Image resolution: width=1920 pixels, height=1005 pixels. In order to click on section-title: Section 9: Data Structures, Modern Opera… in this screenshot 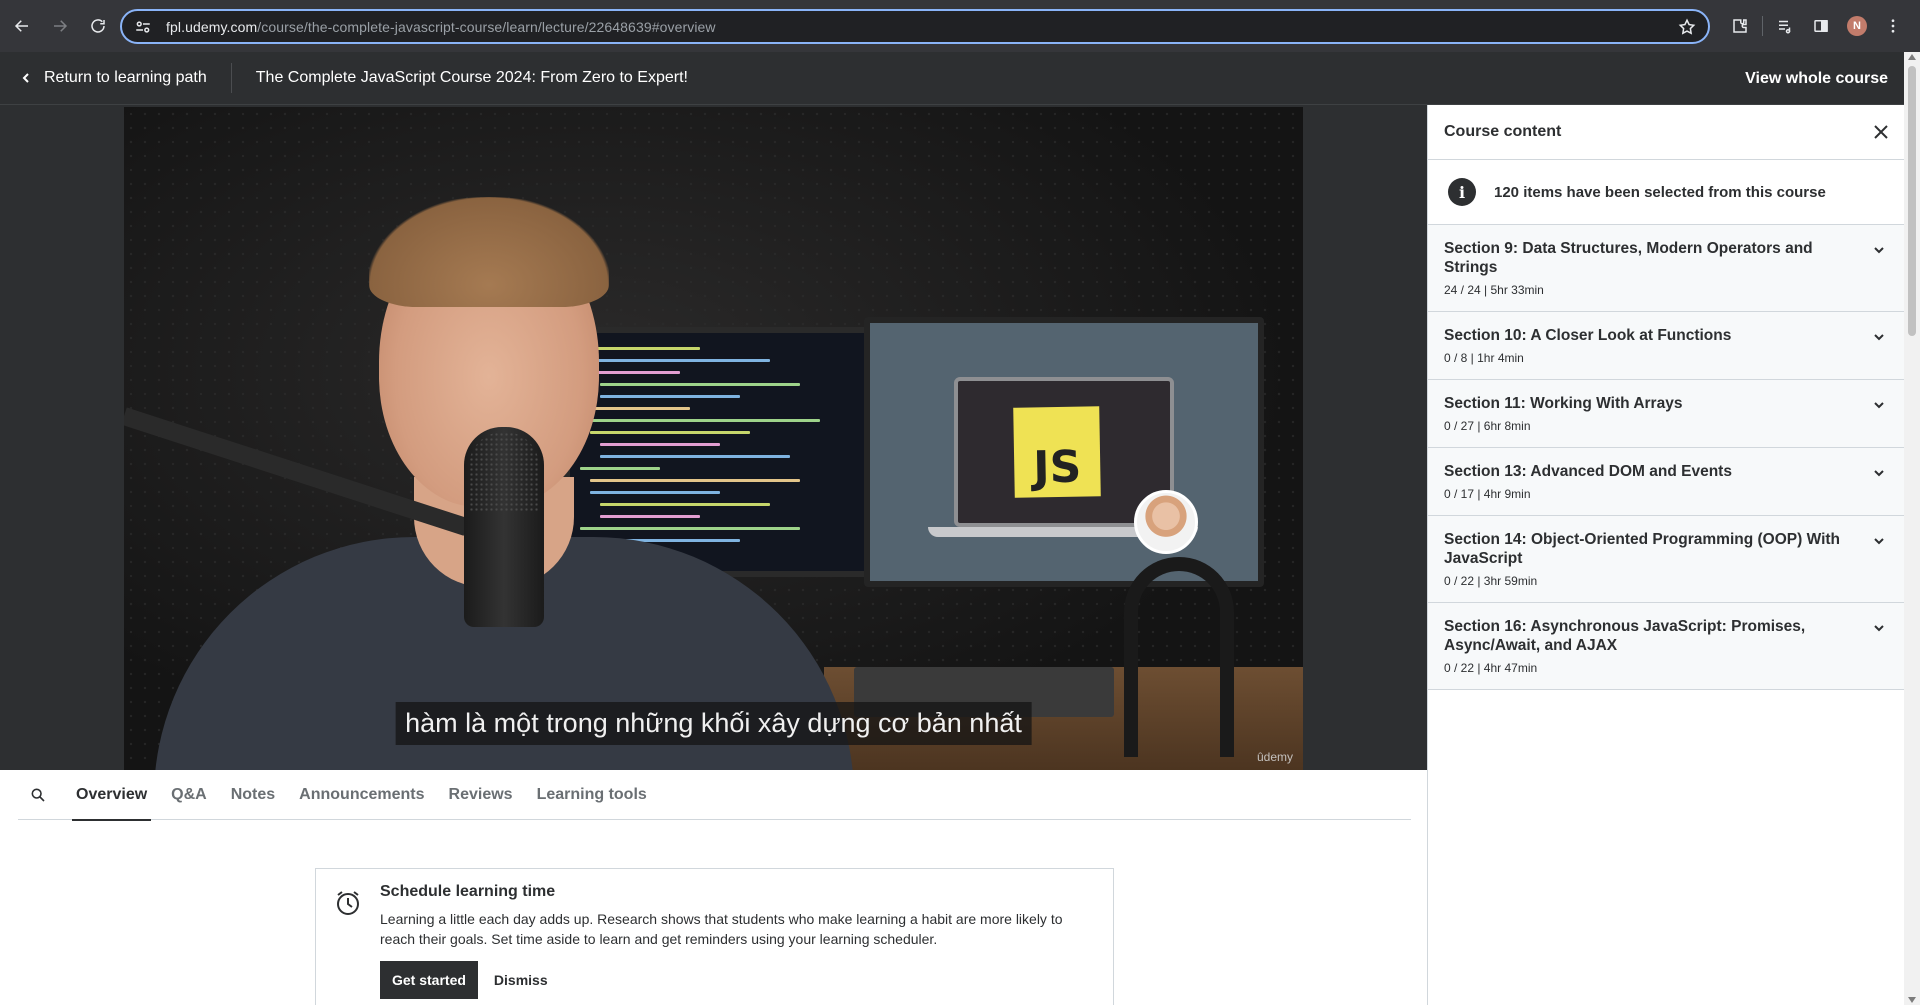, I will do `click(1628, 258)`.